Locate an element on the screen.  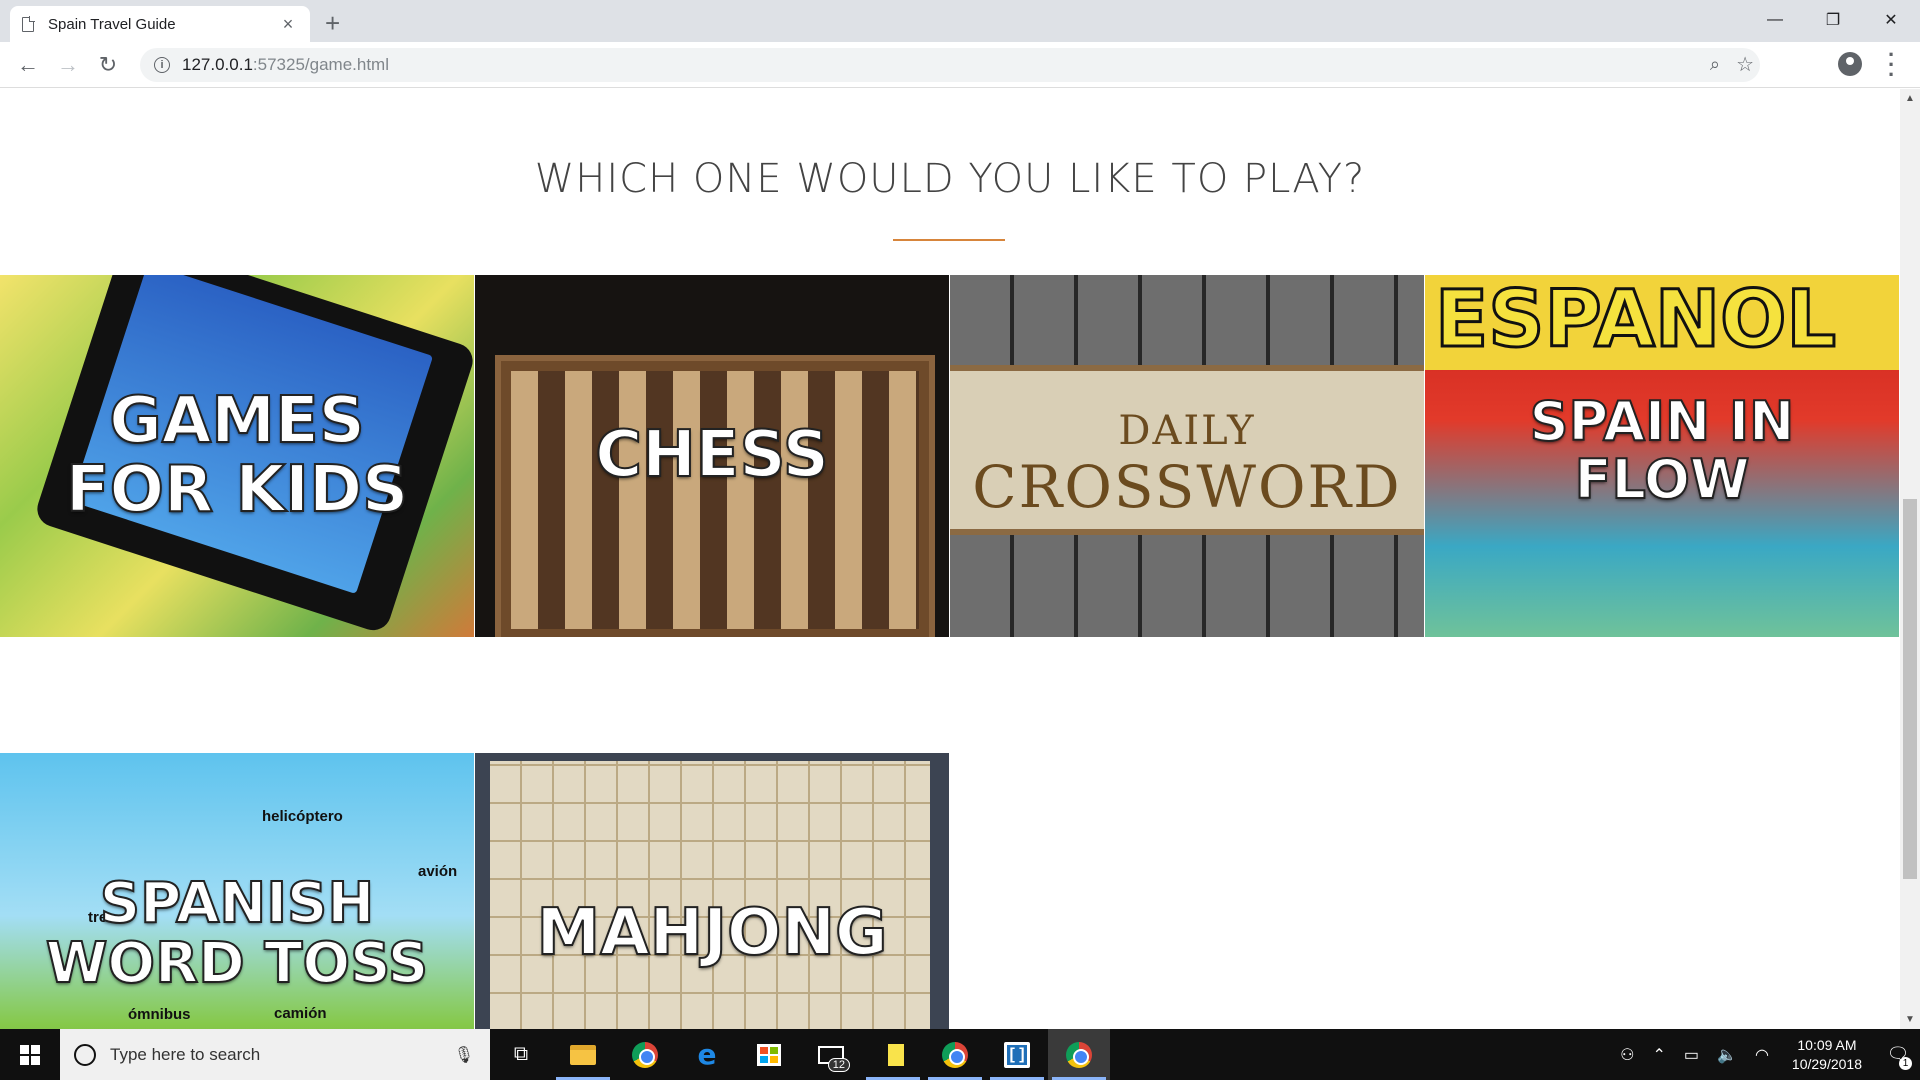
tile-image is located at coordinates (712, 891).